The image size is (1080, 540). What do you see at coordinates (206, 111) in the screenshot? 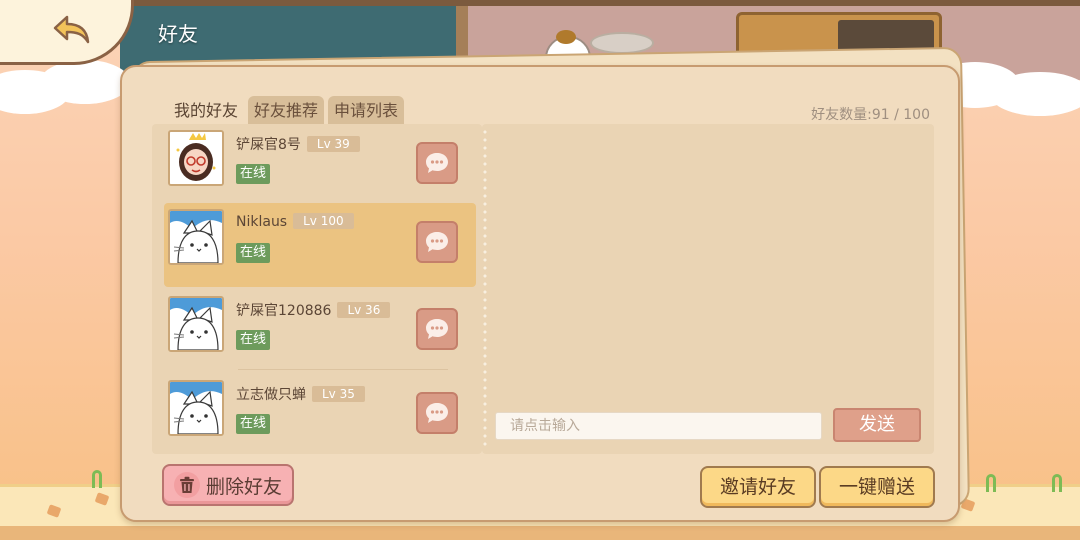
I see `tab-my-friends: 我的好友` at bounding box center [206, 111].